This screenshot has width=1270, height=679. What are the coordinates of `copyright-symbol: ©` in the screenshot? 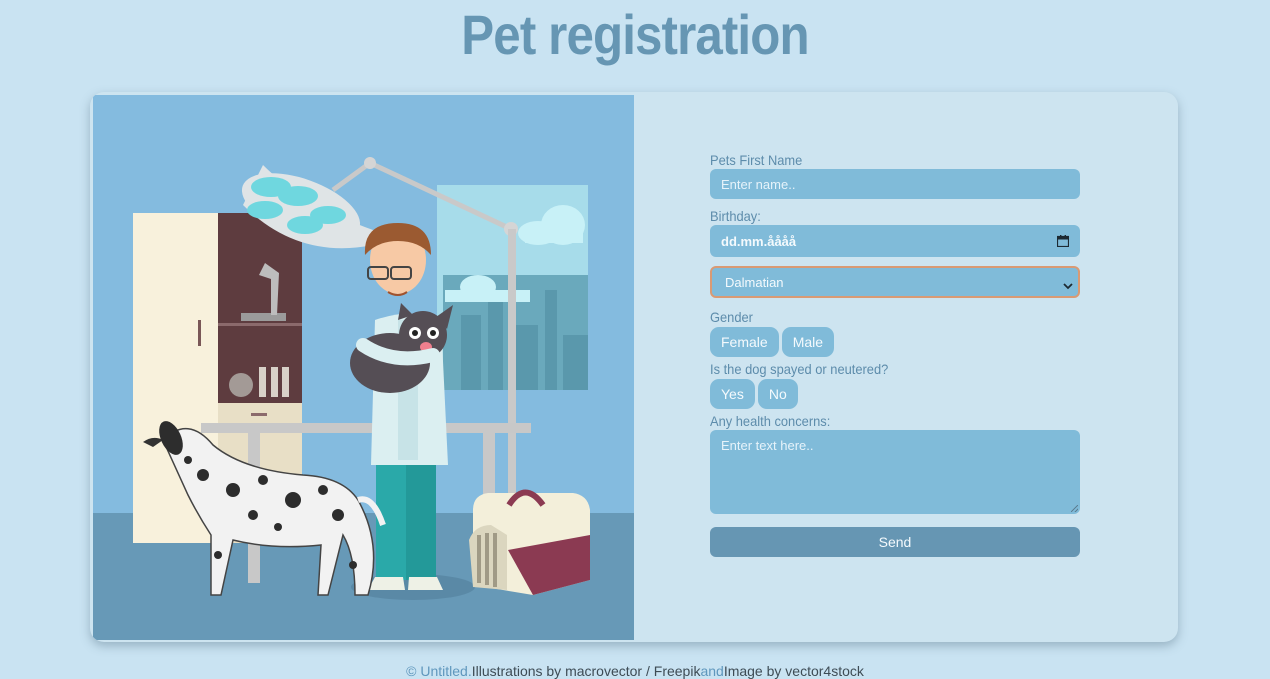 It's located at (411, 671).